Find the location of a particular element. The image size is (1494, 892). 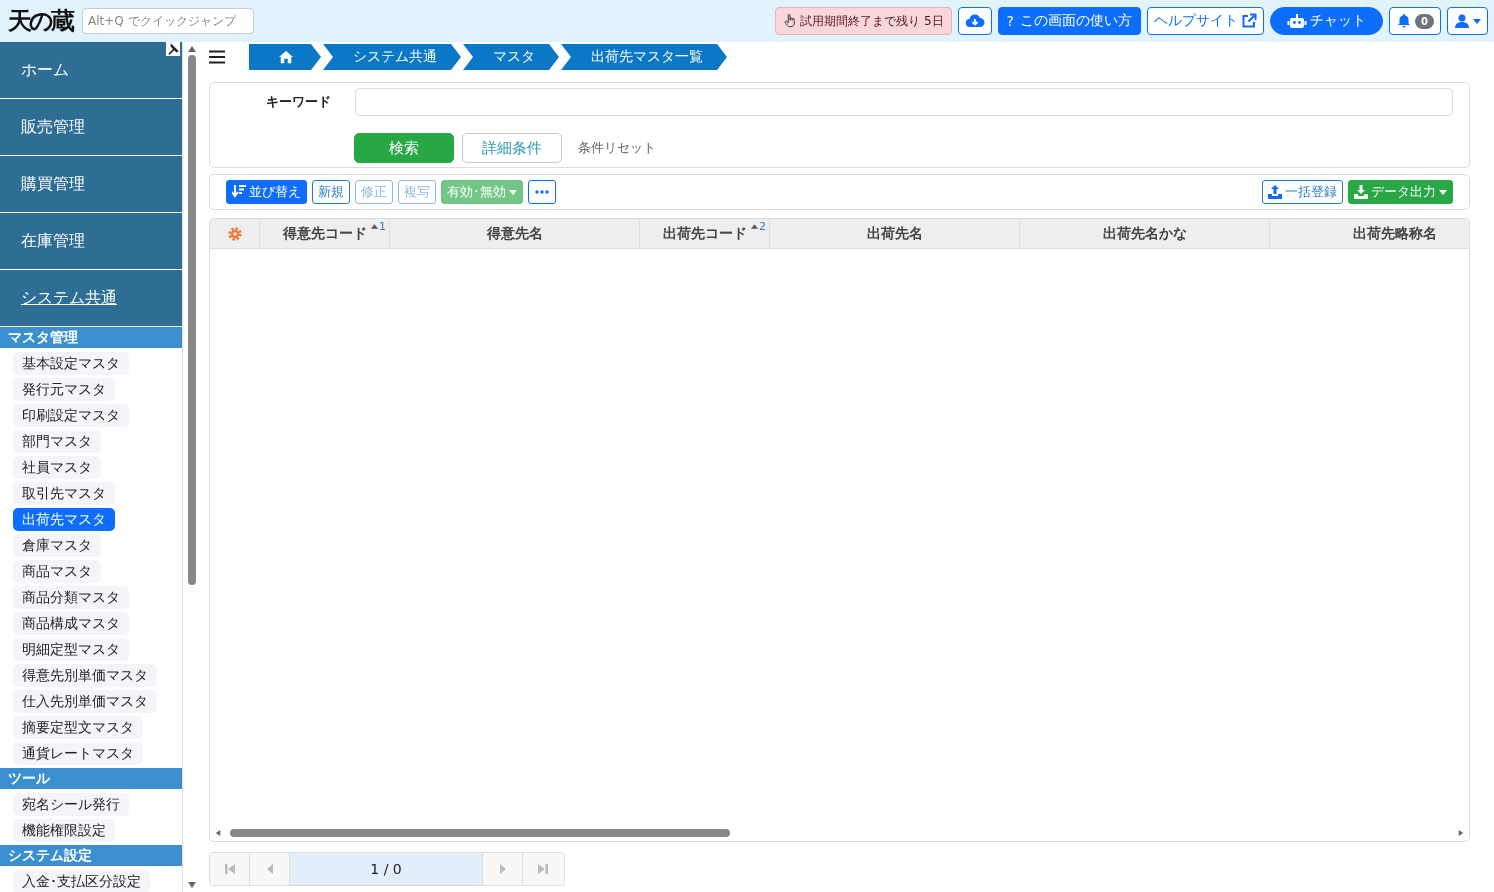

sidebar-menu-item: 仕入先別単価マスタ is located at coordinates (85, 701).